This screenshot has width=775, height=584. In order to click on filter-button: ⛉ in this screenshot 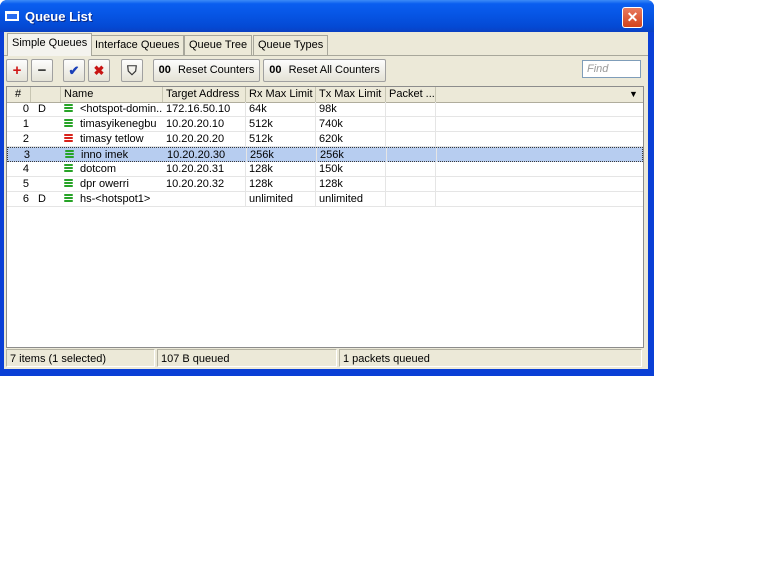, I will do `click(132, 70)`.